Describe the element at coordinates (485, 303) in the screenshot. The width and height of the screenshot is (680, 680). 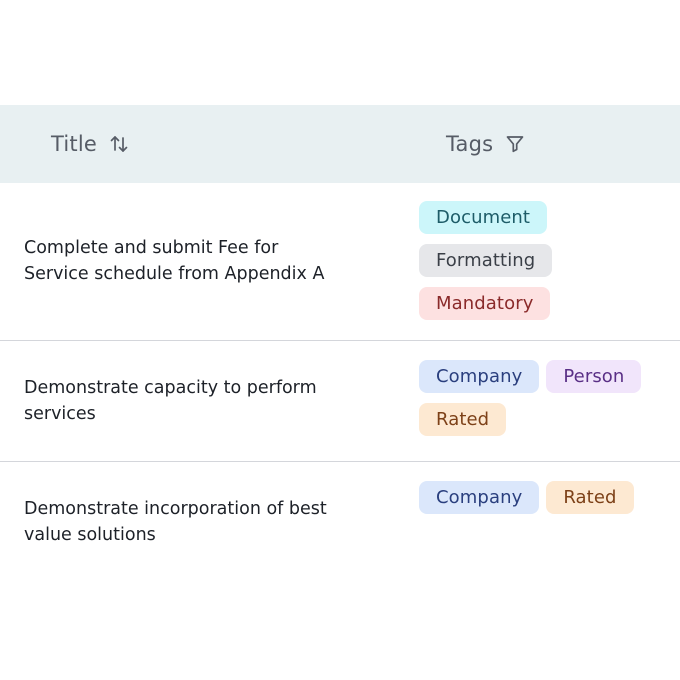
I see `tag-mandatory: Mandatory` at that location.